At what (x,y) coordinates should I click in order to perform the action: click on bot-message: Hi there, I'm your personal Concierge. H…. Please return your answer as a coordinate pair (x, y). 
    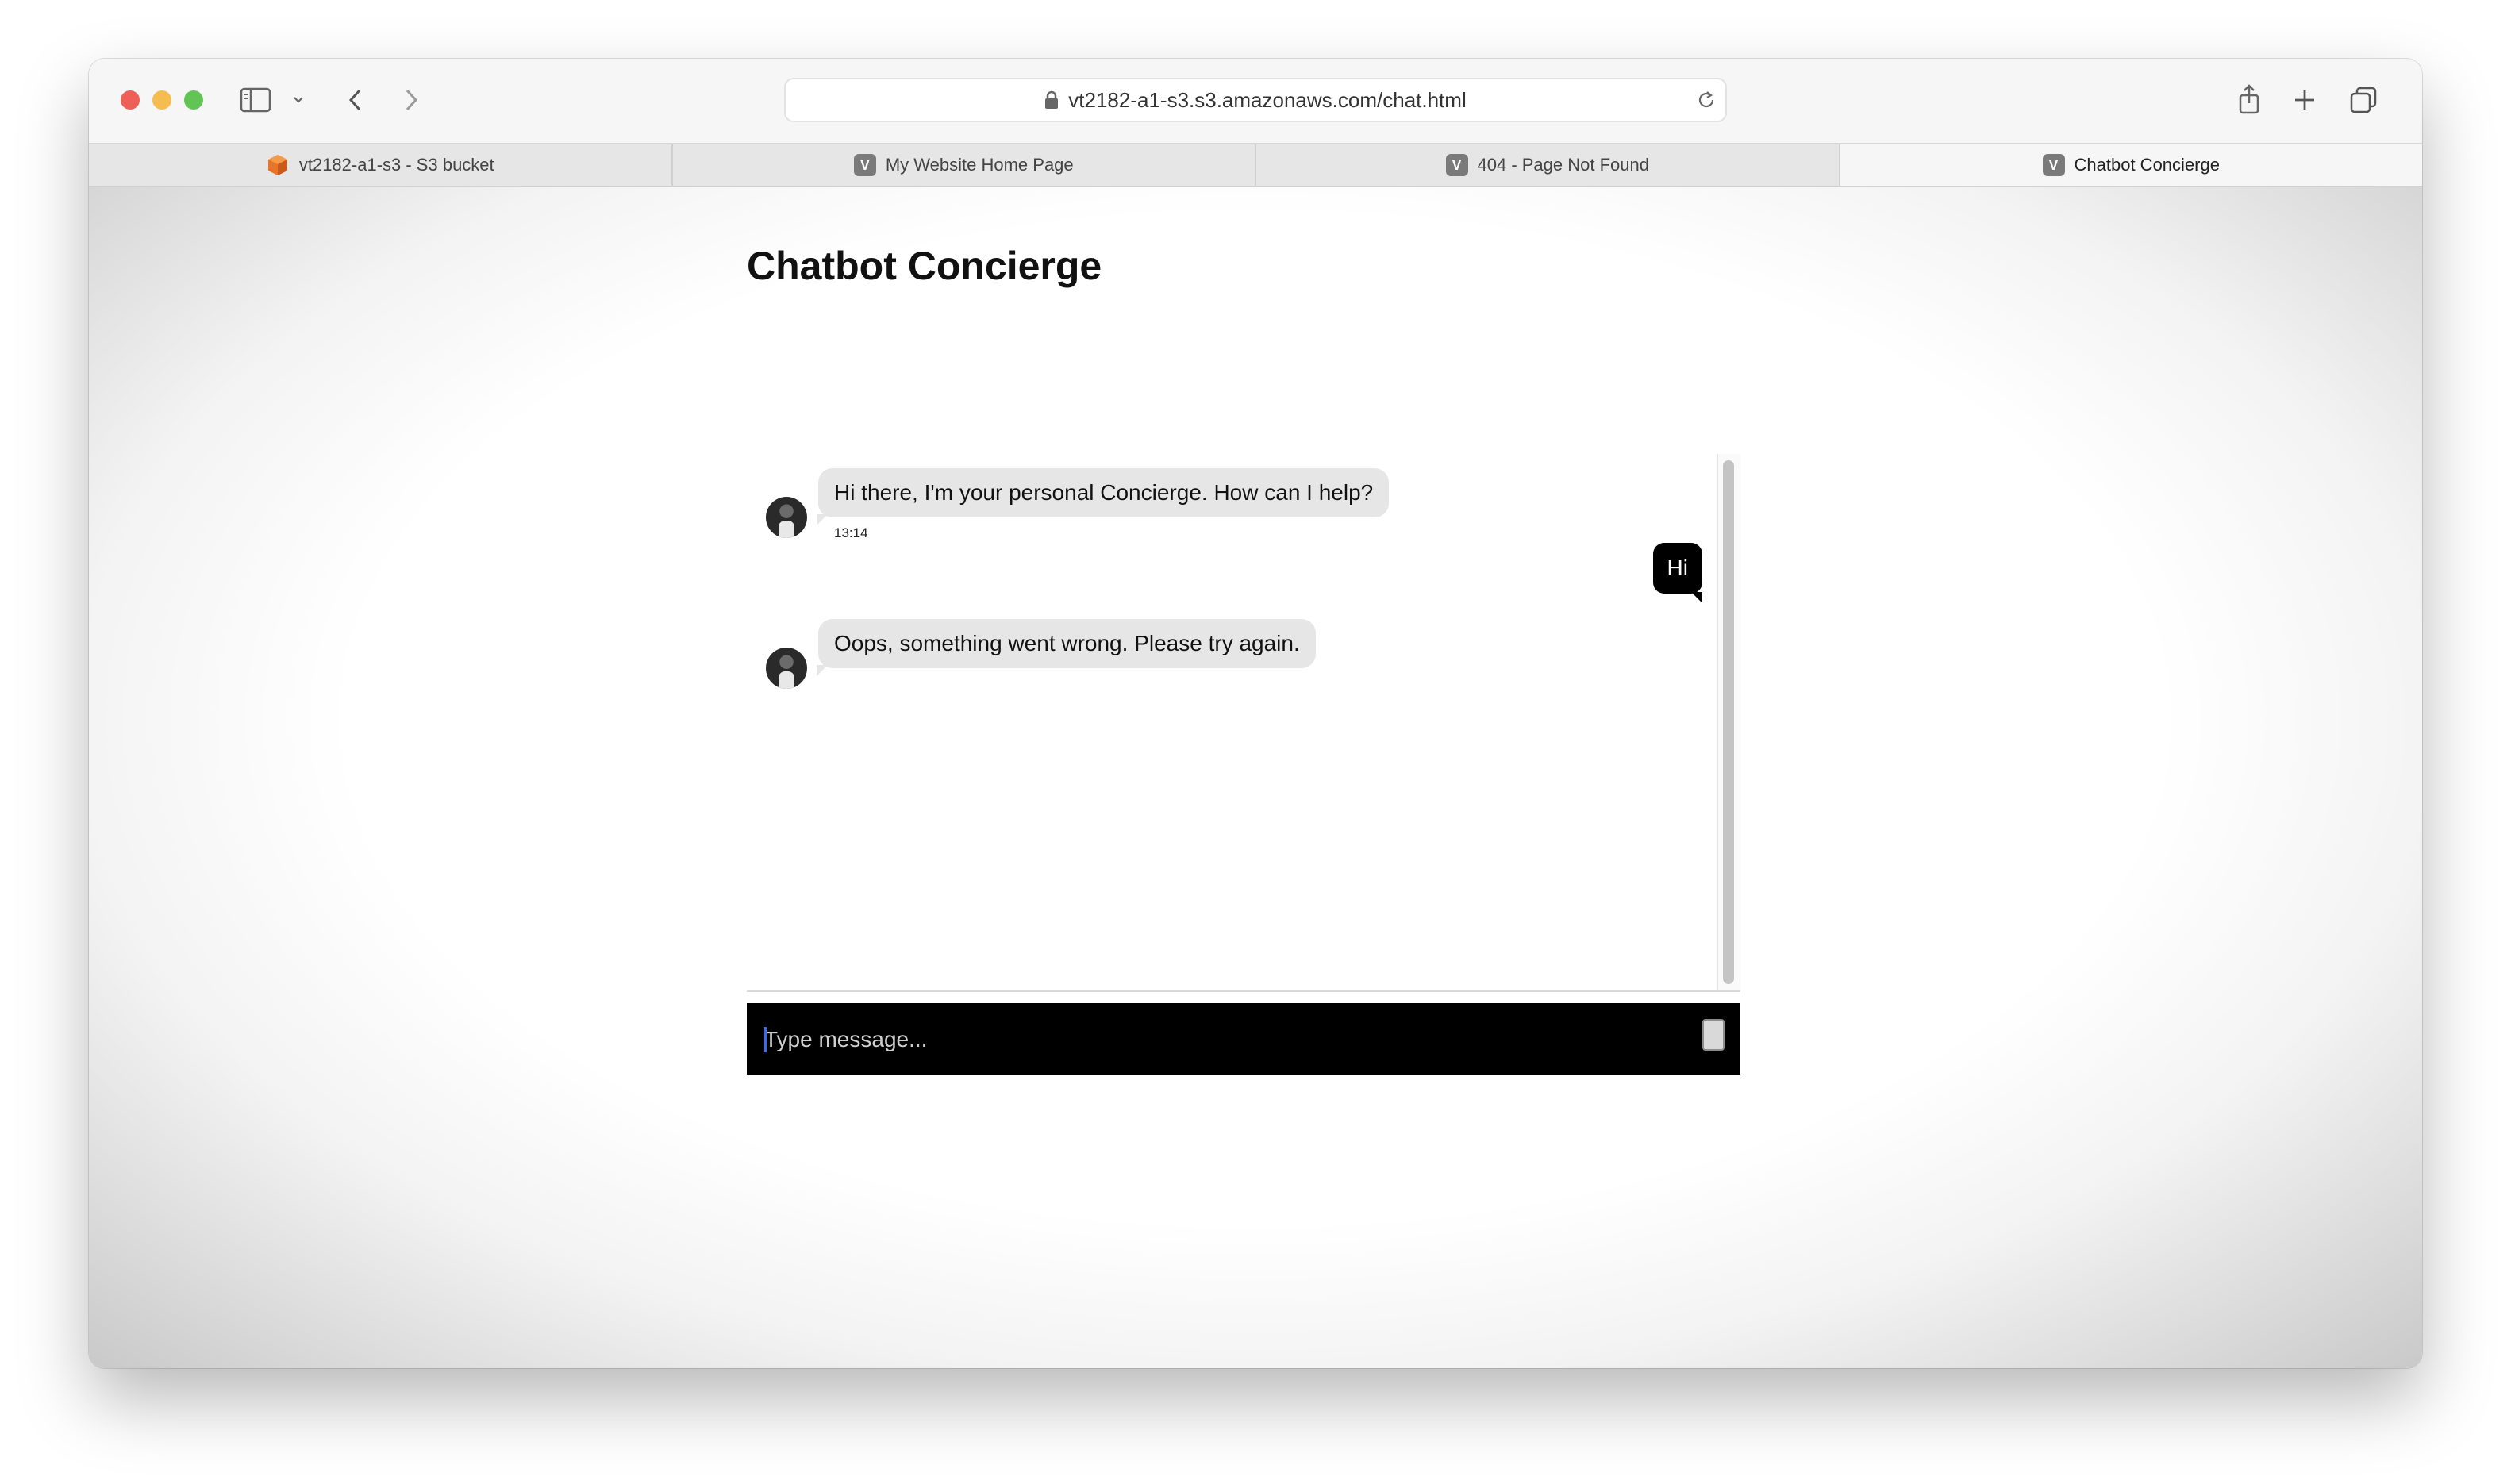
    Looking at the image, I should click on (1103, 496).